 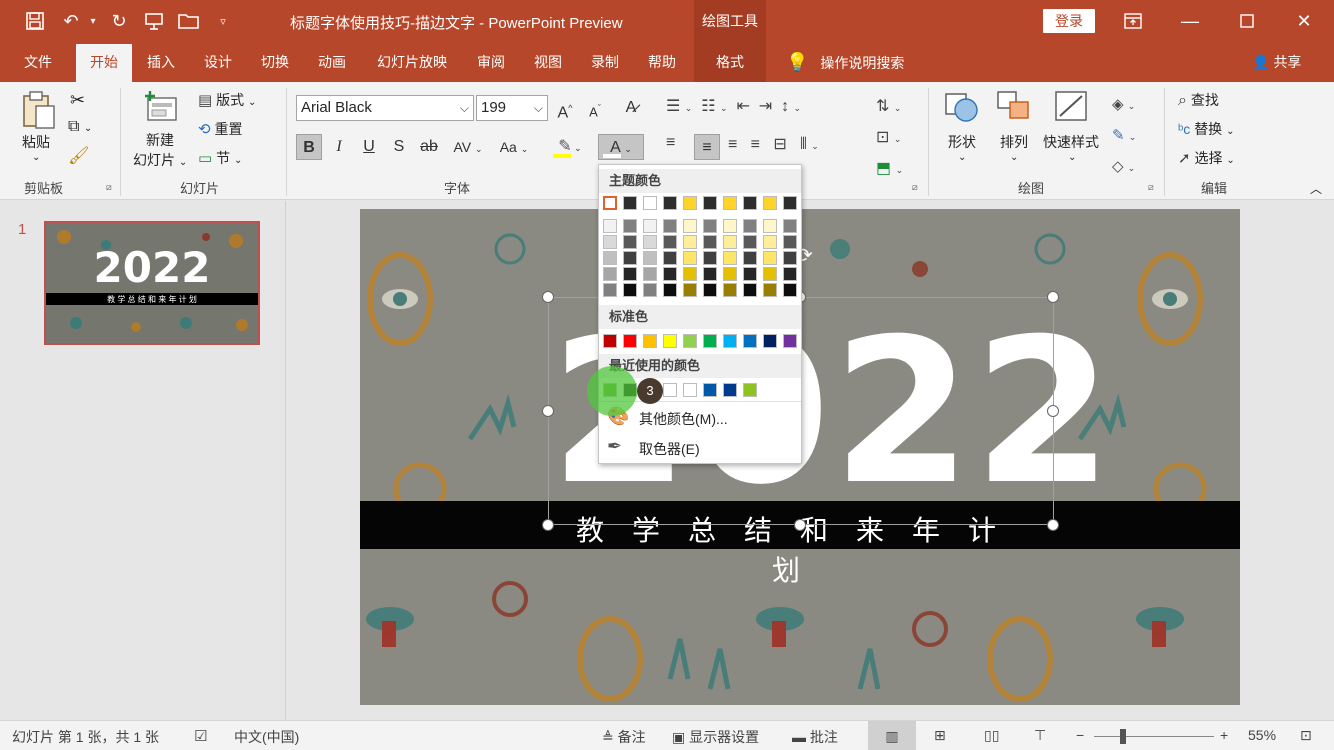 I want to click on arrange-dropdown-icon: ⌄, so click(x=1014, y=157).